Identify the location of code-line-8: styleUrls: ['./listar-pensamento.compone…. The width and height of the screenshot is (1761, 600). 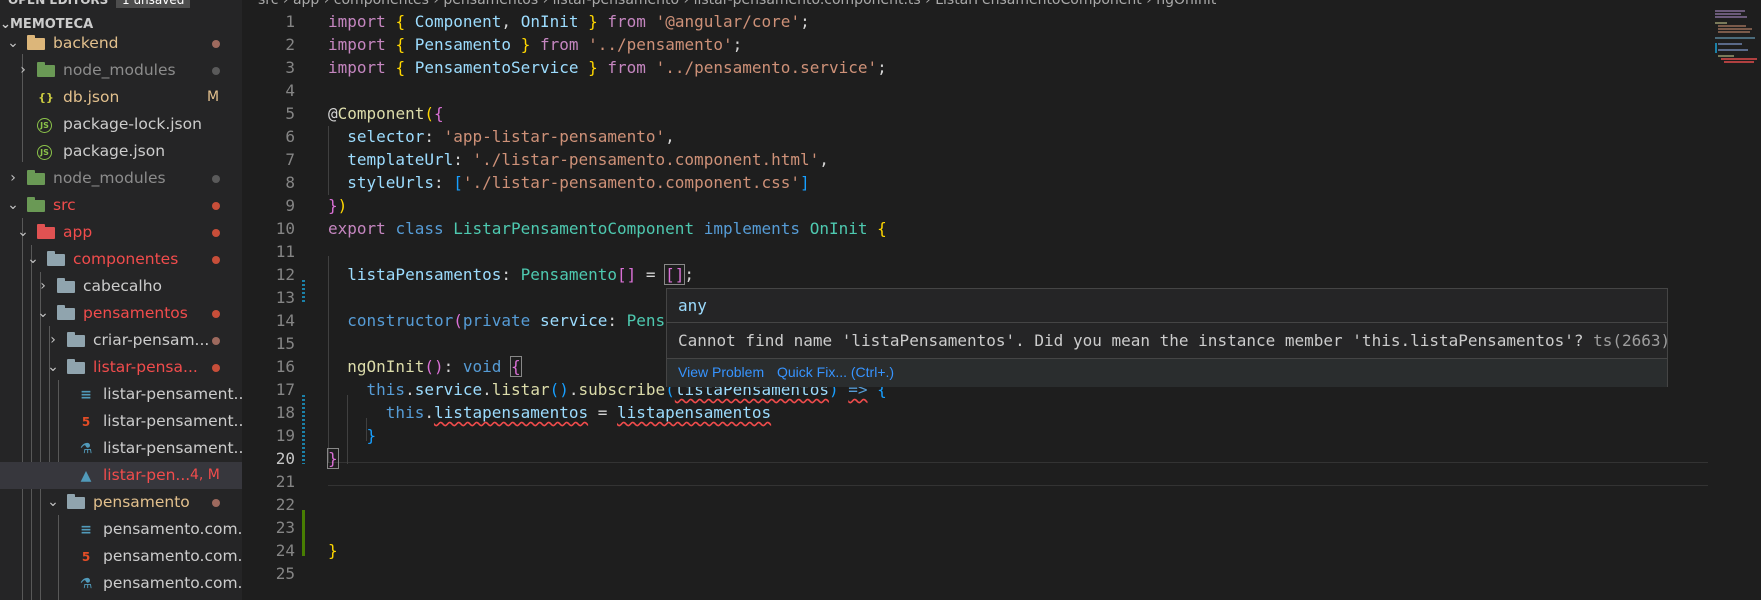
(569, 182).